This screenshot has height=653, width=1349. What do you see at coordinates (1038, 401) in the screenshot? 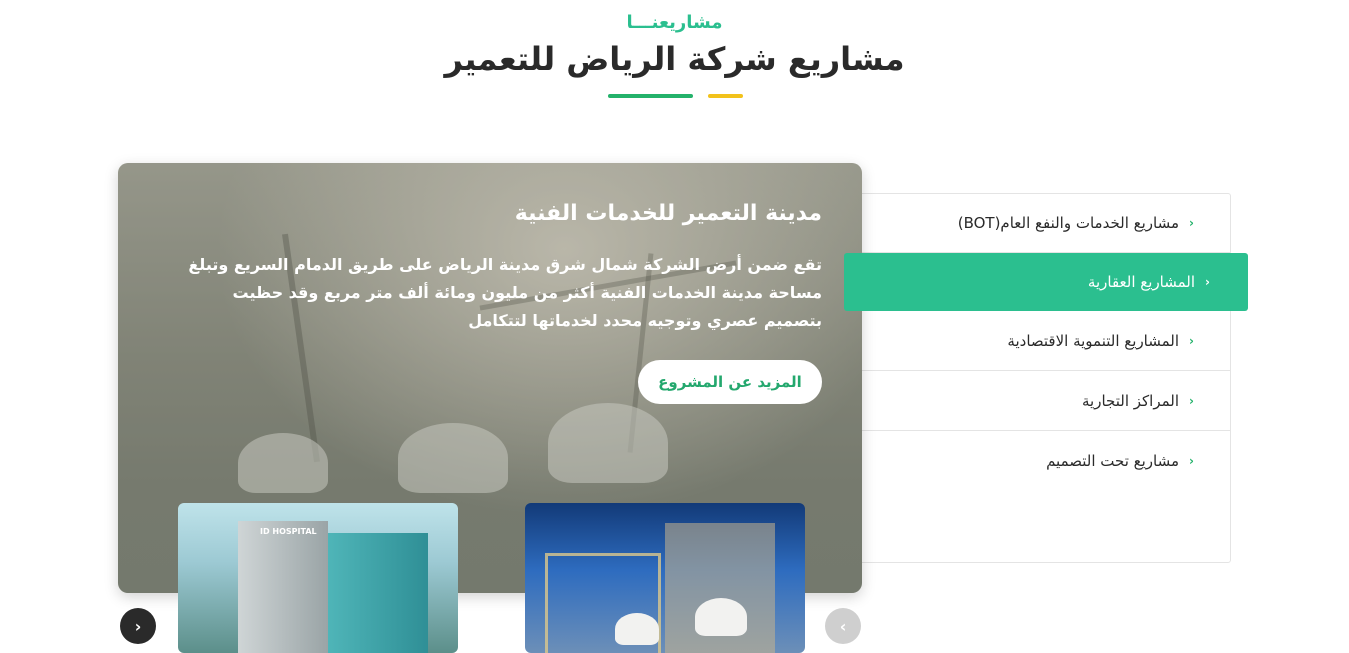
I see `sidebar-item-commercial-centers: ‹ المراكز التجارية` at bounding box center [1038, 401].